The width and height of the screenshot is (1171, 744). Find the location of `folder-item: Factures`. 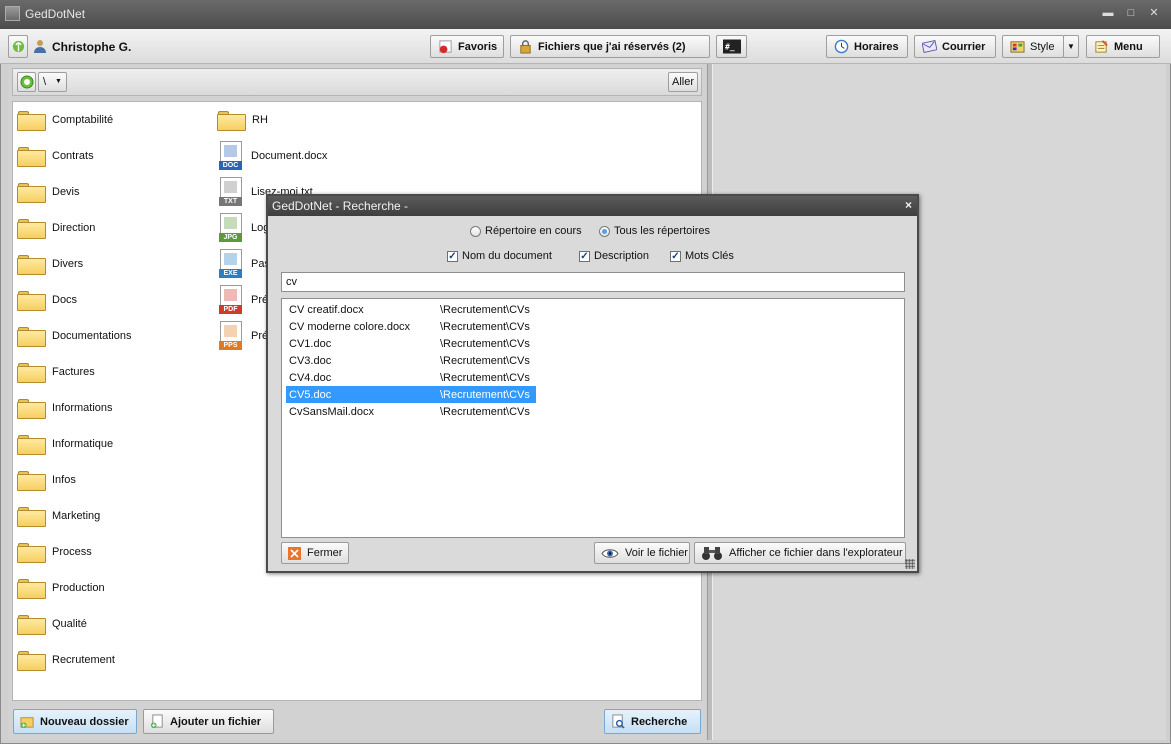

folder-item: Factures is located at coordinates (56, 372).